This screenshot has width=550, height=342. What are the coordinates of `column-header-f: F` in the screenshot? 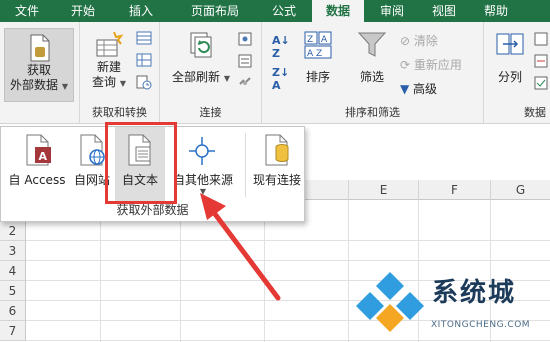 It's located at (454, 190).